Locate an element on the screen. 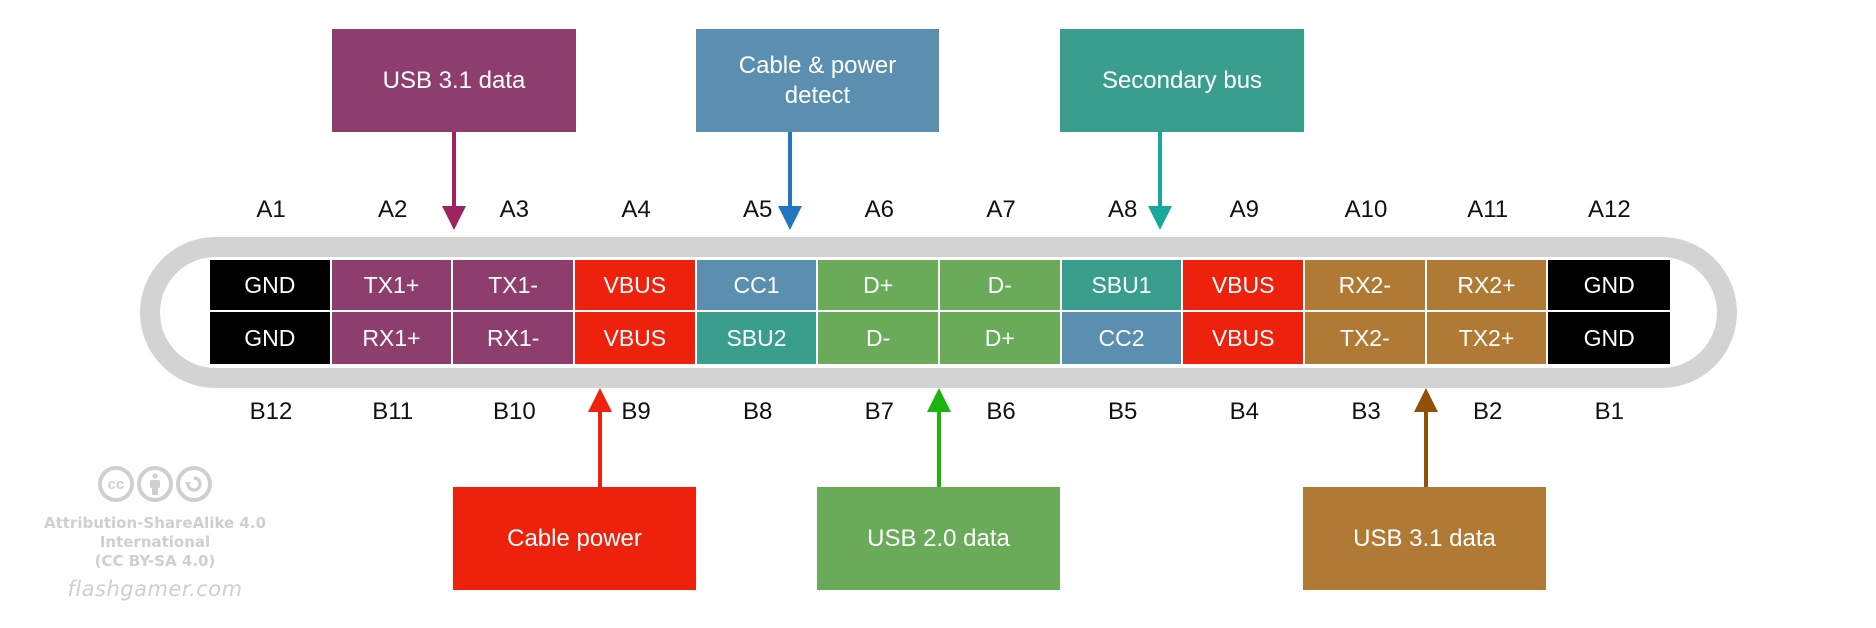  pin-cell-b6: D+ is located at coordinates (1000, 338).